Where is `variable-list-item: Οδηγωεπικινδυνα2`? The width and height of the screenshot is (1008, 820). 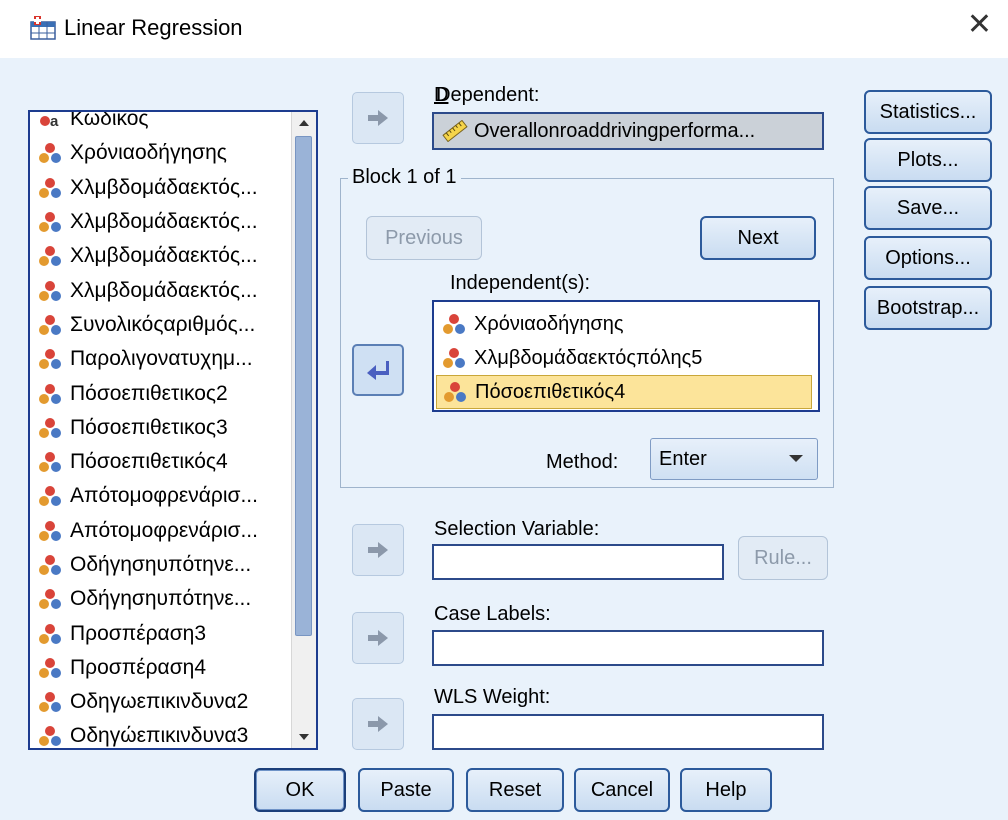 variable-list-item: Οδηγωεπικινδυνα2 is located at coordinates (160, 702).